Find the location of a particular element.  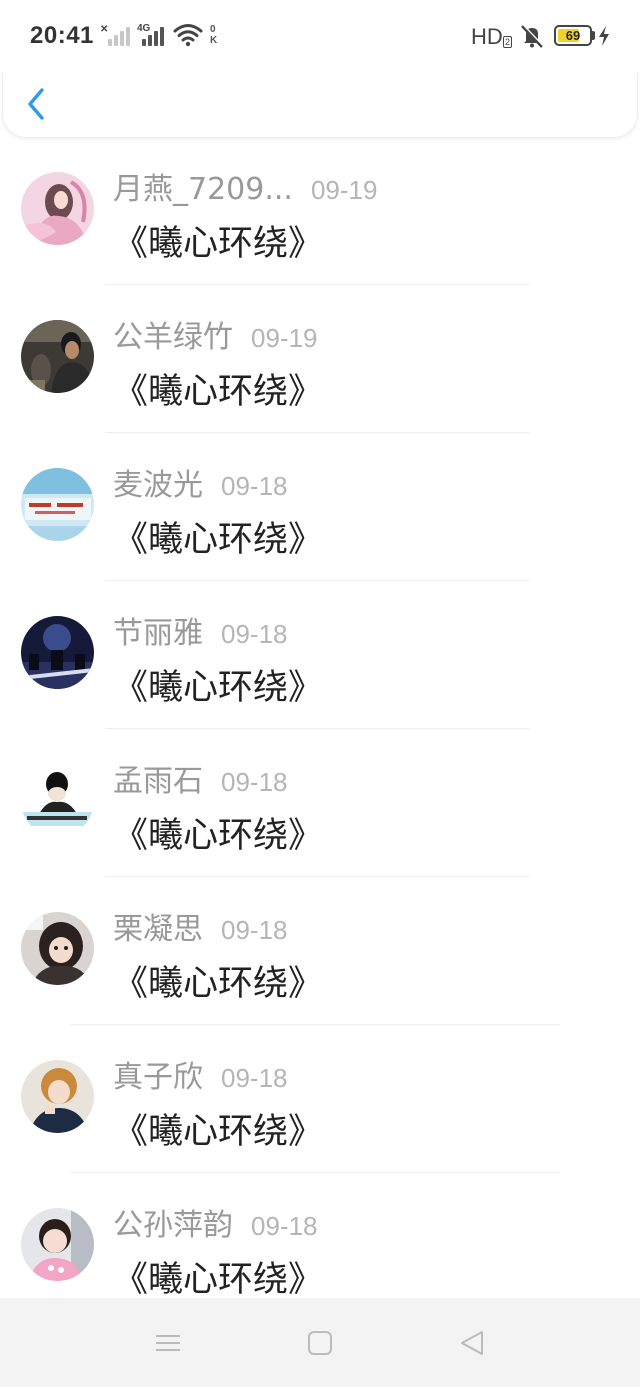

back-button is located at coordinates (38, 104).